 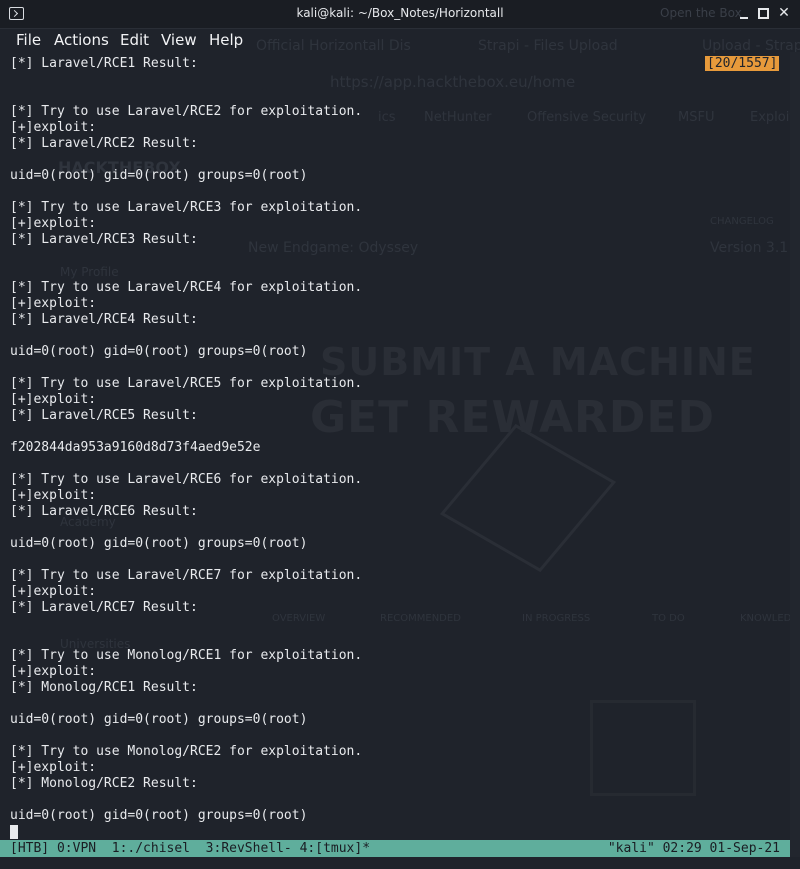 I want to click on menu-view: View, so click(x=179, y=40).